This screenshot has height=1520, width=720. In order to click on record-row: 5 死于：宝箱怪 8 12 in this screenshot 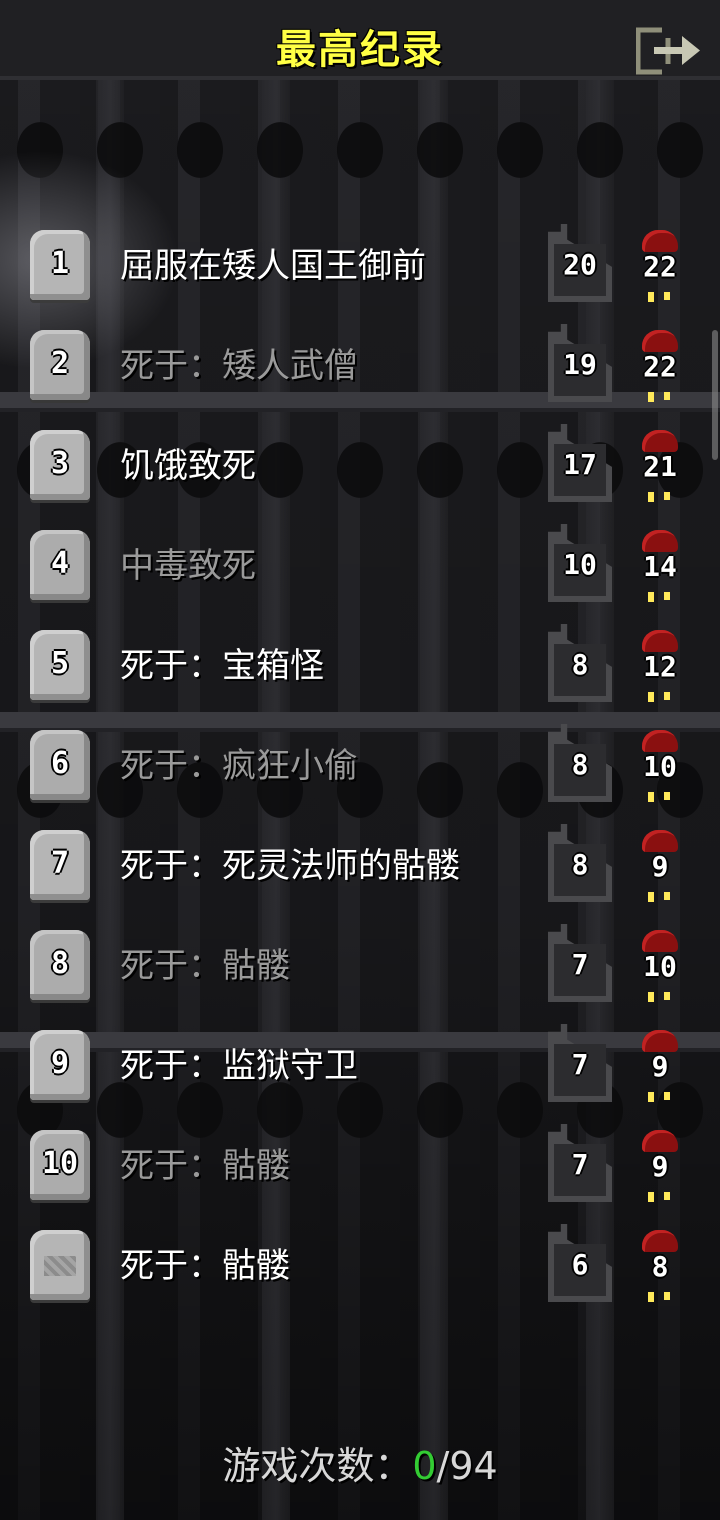, I will do `click(360, 666)`.